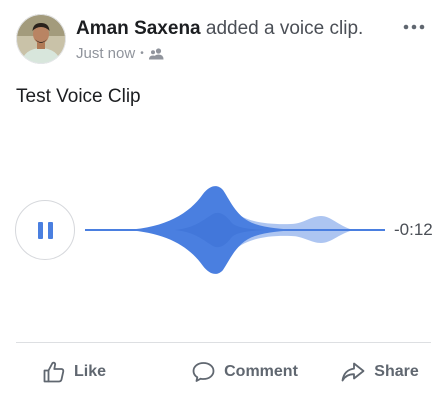 This screenshot has width=447, height=400. I want to click on comment-icon, so click(203, 371).